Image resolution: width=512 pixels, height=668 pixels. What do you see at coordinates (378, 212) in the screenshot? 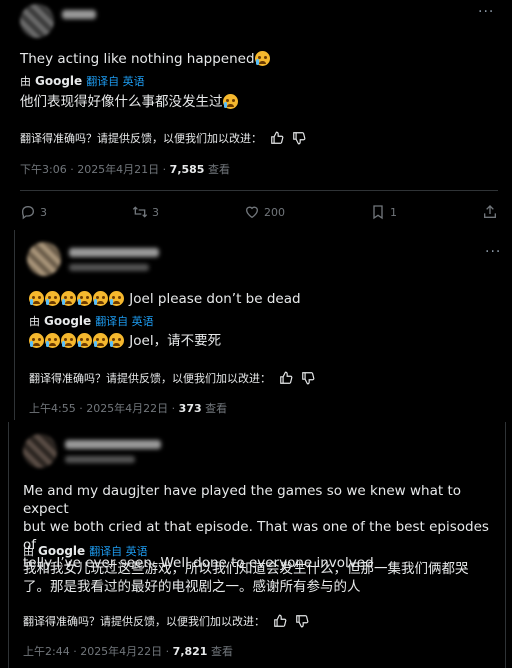
I see `bookmark-icon` at bounding box center [378, 212].